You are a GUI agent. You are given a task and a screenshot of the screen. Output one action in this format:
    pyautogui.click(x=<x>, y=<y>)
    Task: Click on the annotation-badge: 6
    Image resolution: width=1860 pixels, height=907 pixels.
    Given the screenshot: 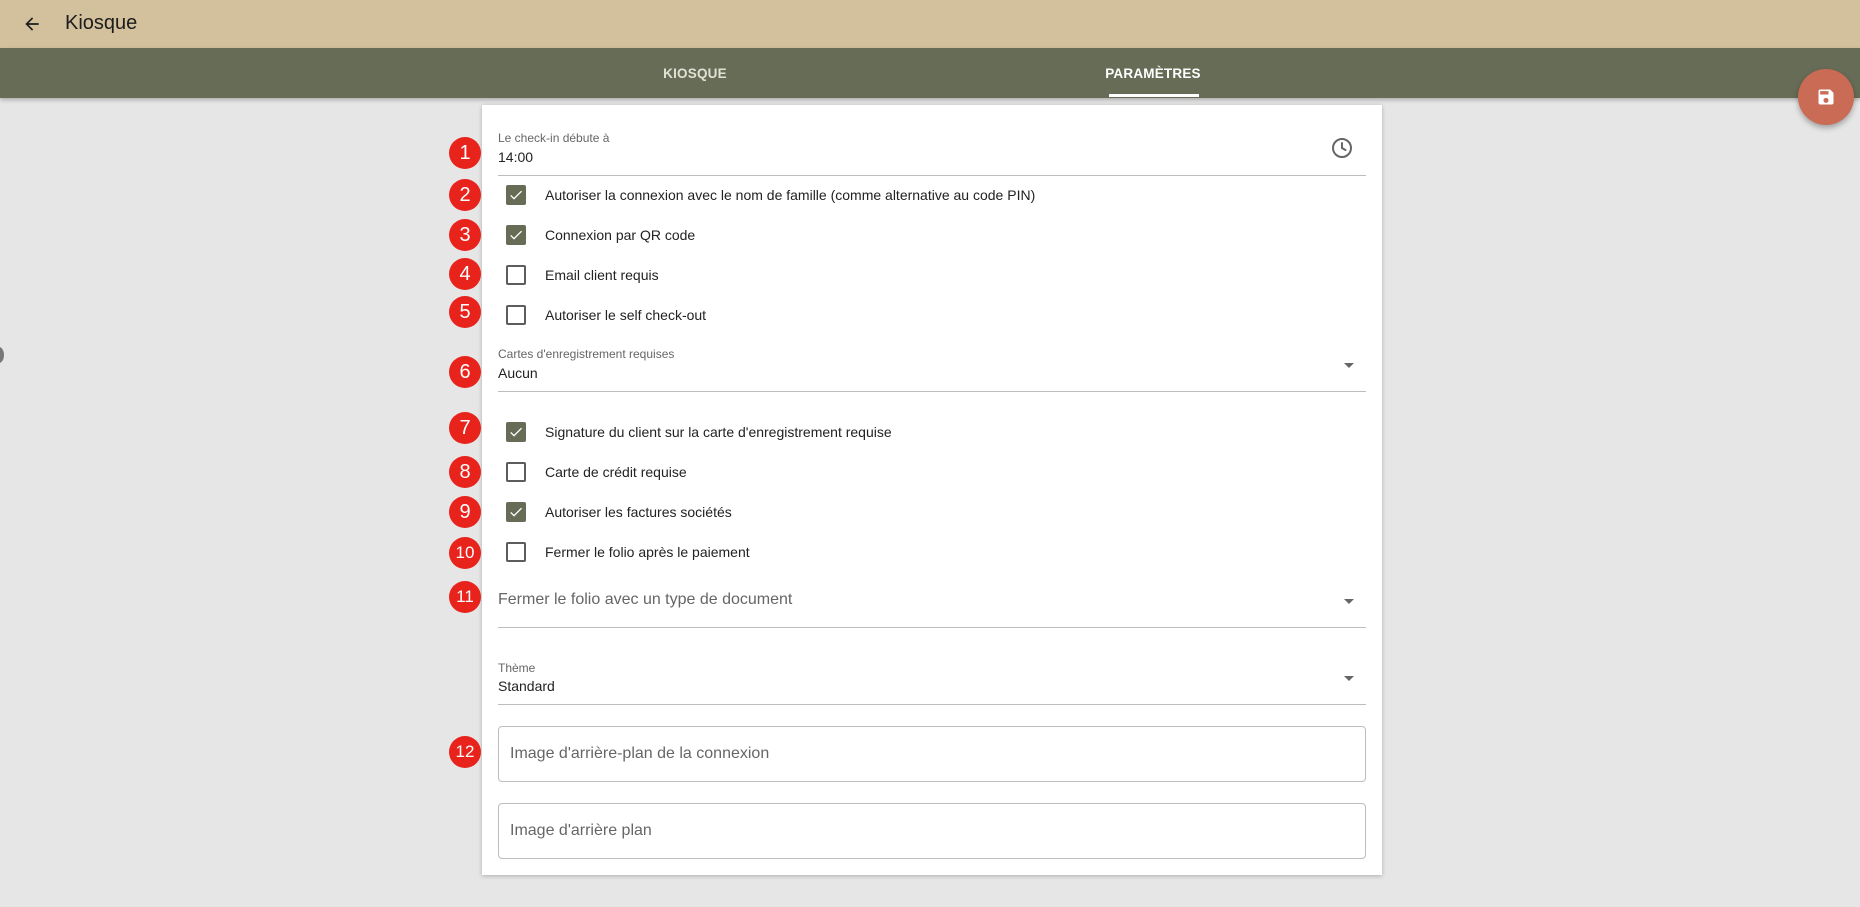 What is the action you would take?
    pyautogui.click(x=465, y=372)
    